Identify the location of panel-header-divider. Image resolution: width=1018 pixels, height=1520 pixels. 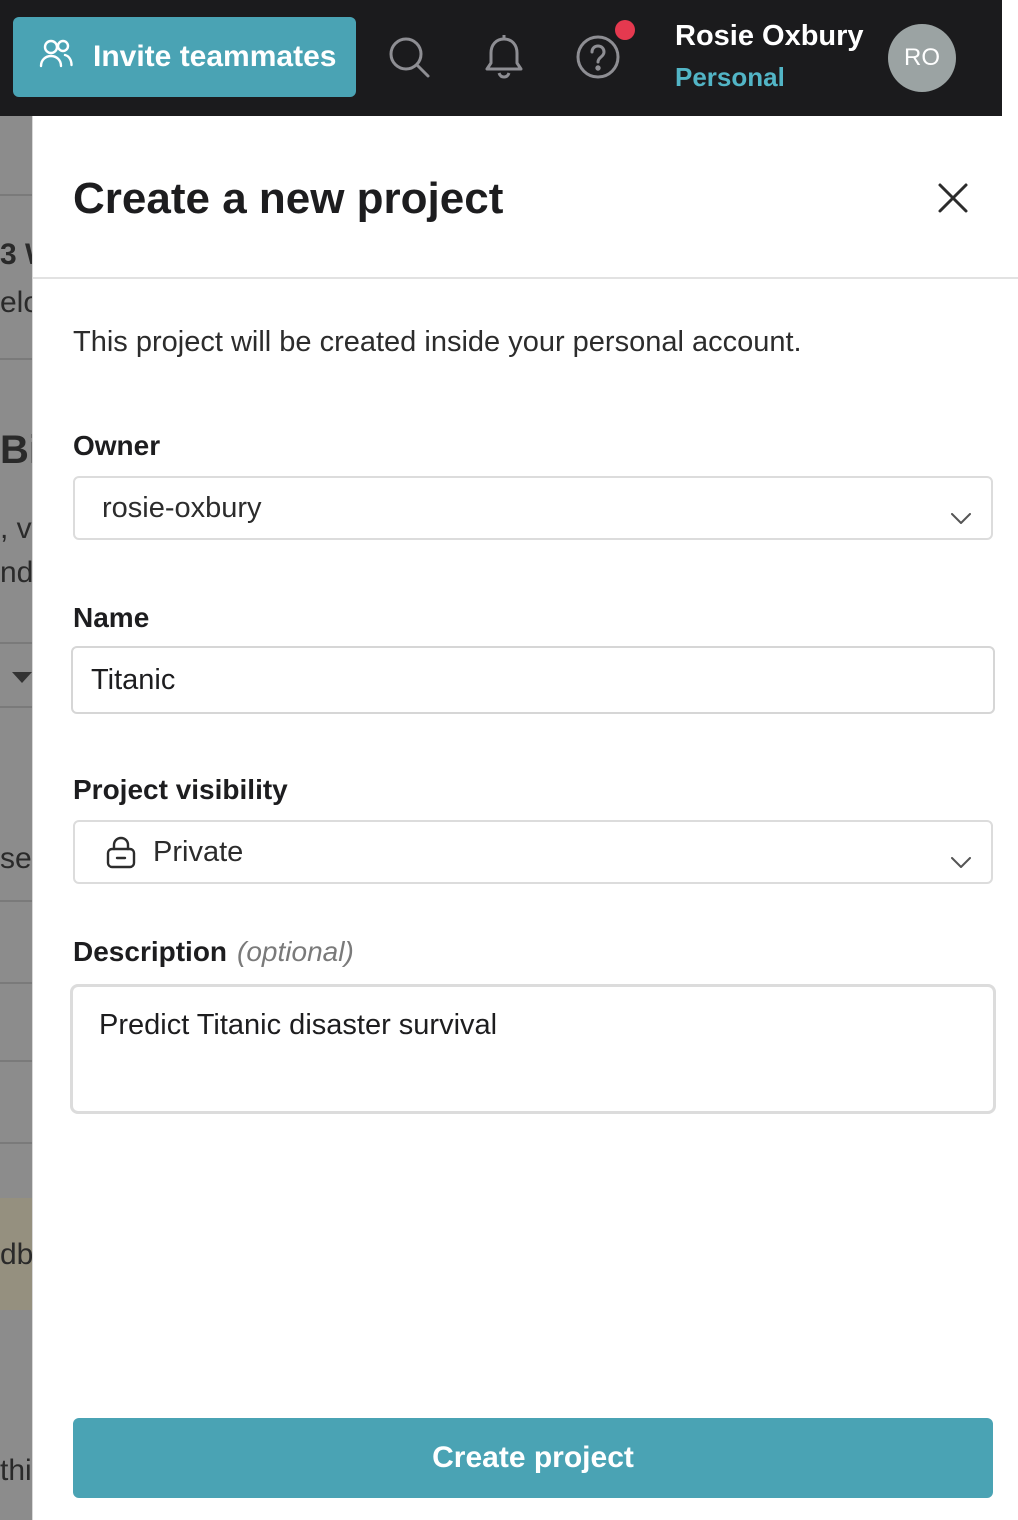
(525, 278).